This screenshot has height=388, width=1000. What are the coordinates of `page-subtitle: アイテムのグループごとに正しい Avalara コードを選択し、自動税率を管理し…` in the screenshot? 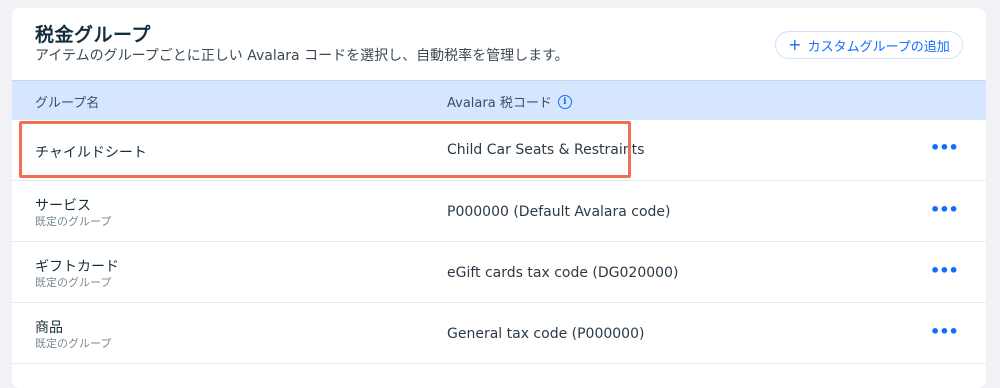 It's located at (302, 56).